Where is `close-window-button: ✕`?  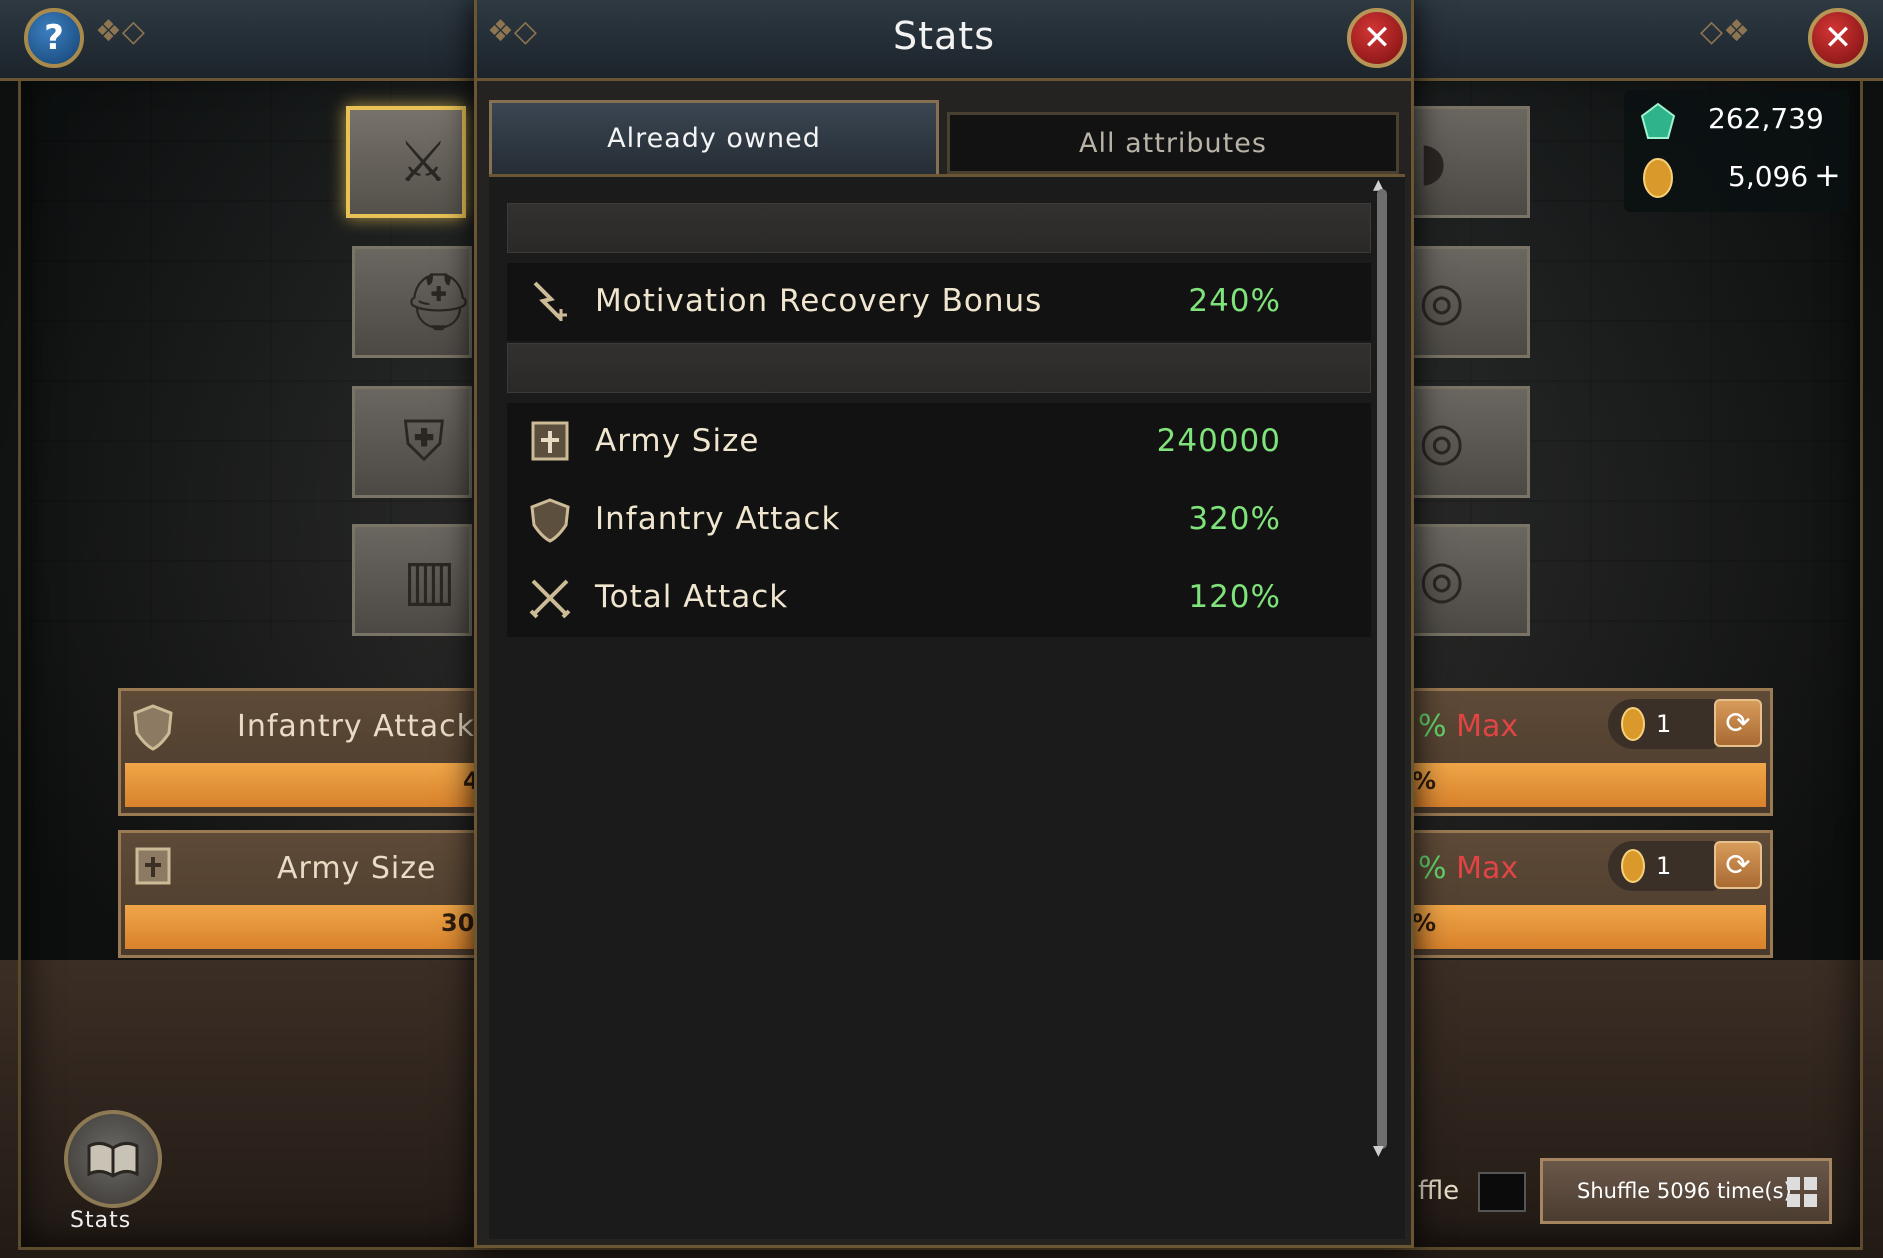 close-window-button: ✕ is located at coordinates (1838, 38).